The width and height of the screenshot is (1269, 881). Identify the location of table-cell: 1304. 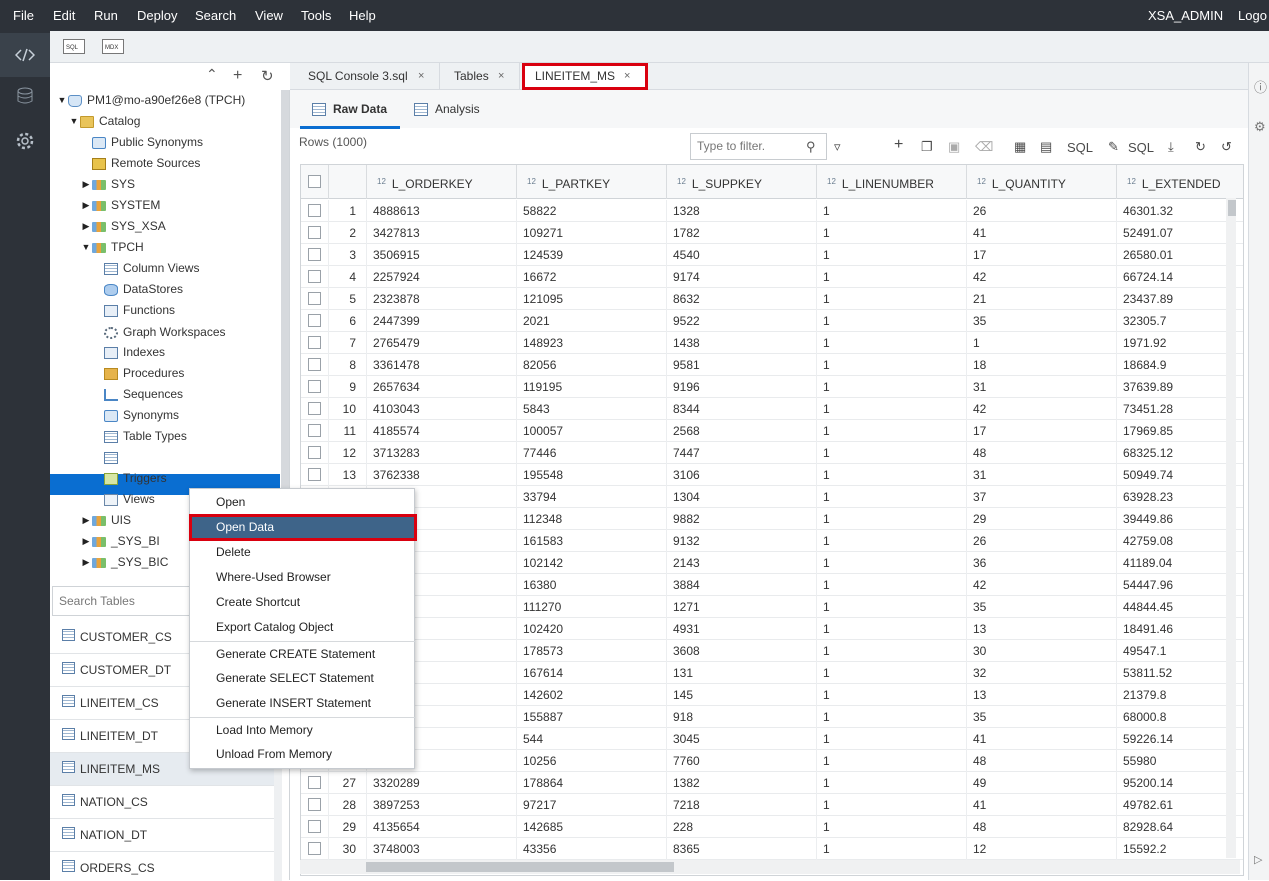
(742, 497).